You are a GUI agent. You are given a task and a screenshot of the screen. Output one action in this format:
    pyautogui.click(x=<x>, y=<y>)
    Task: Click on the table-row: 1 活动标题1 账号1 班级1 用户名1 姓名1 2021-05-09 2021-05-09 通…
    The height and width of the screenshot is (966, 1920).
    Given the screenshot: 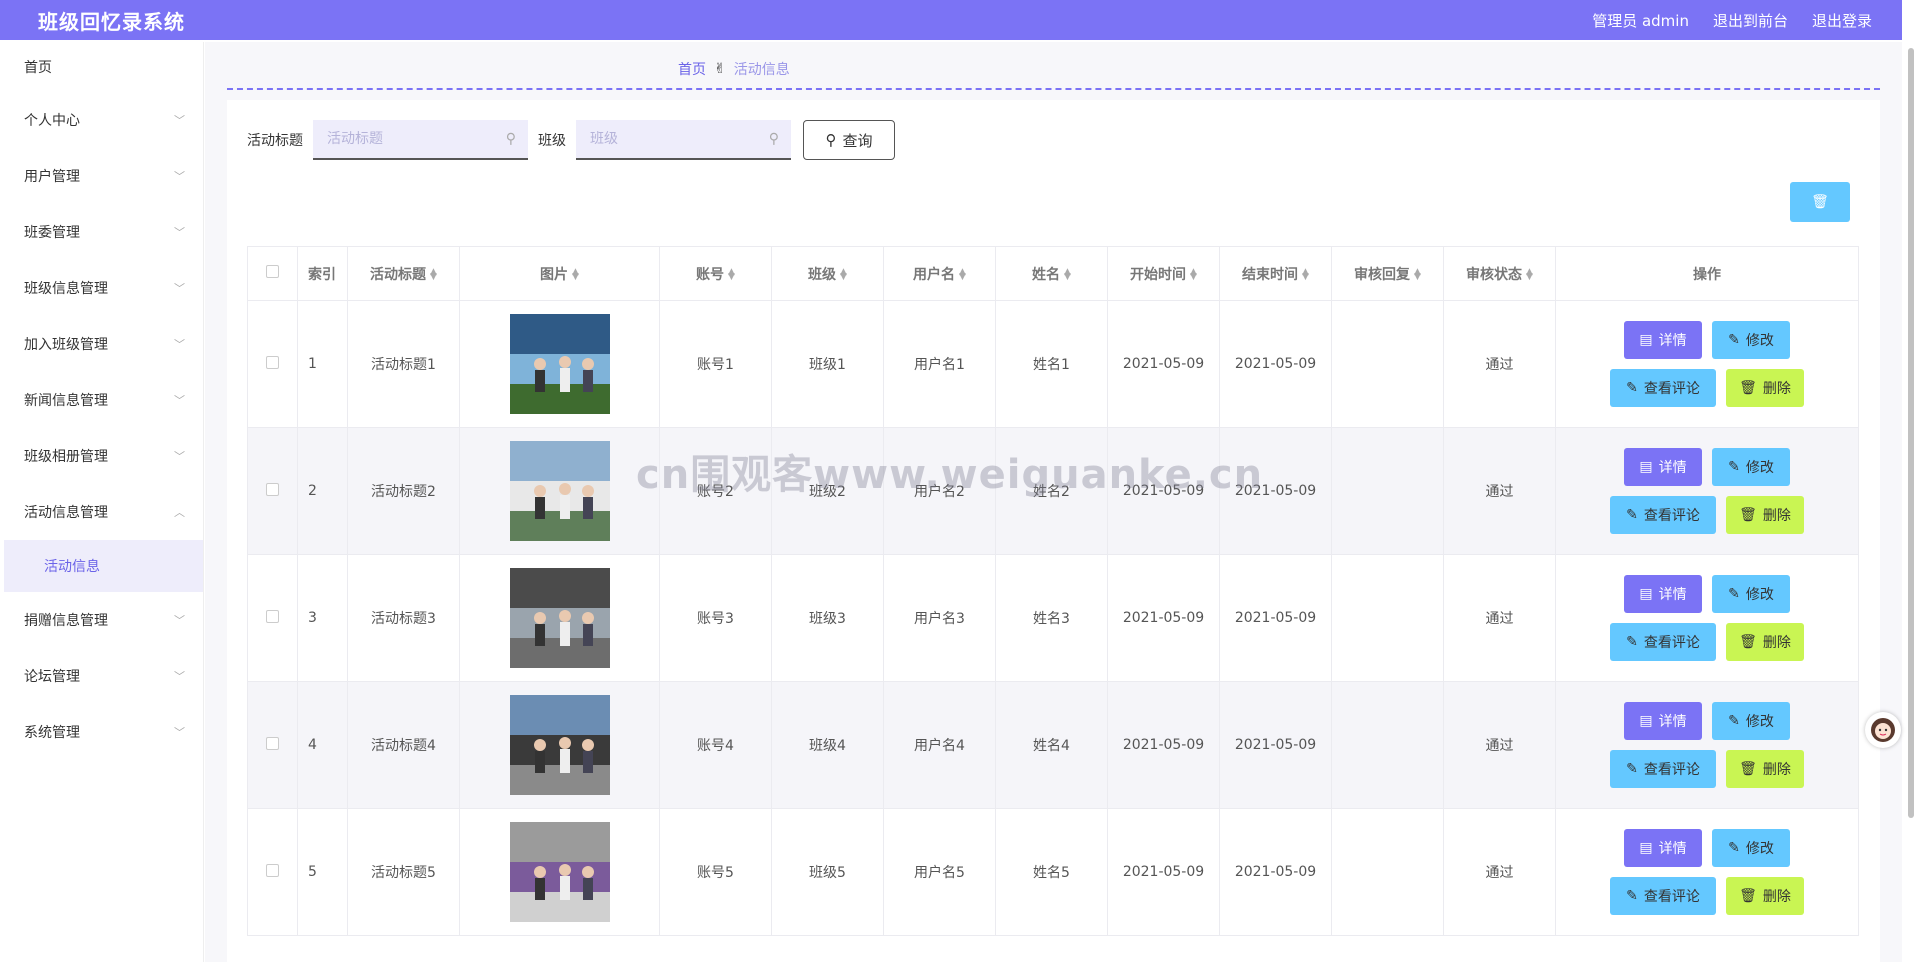 What is the action you would take?
    pyautogui.click(x=1053, y=364)
    